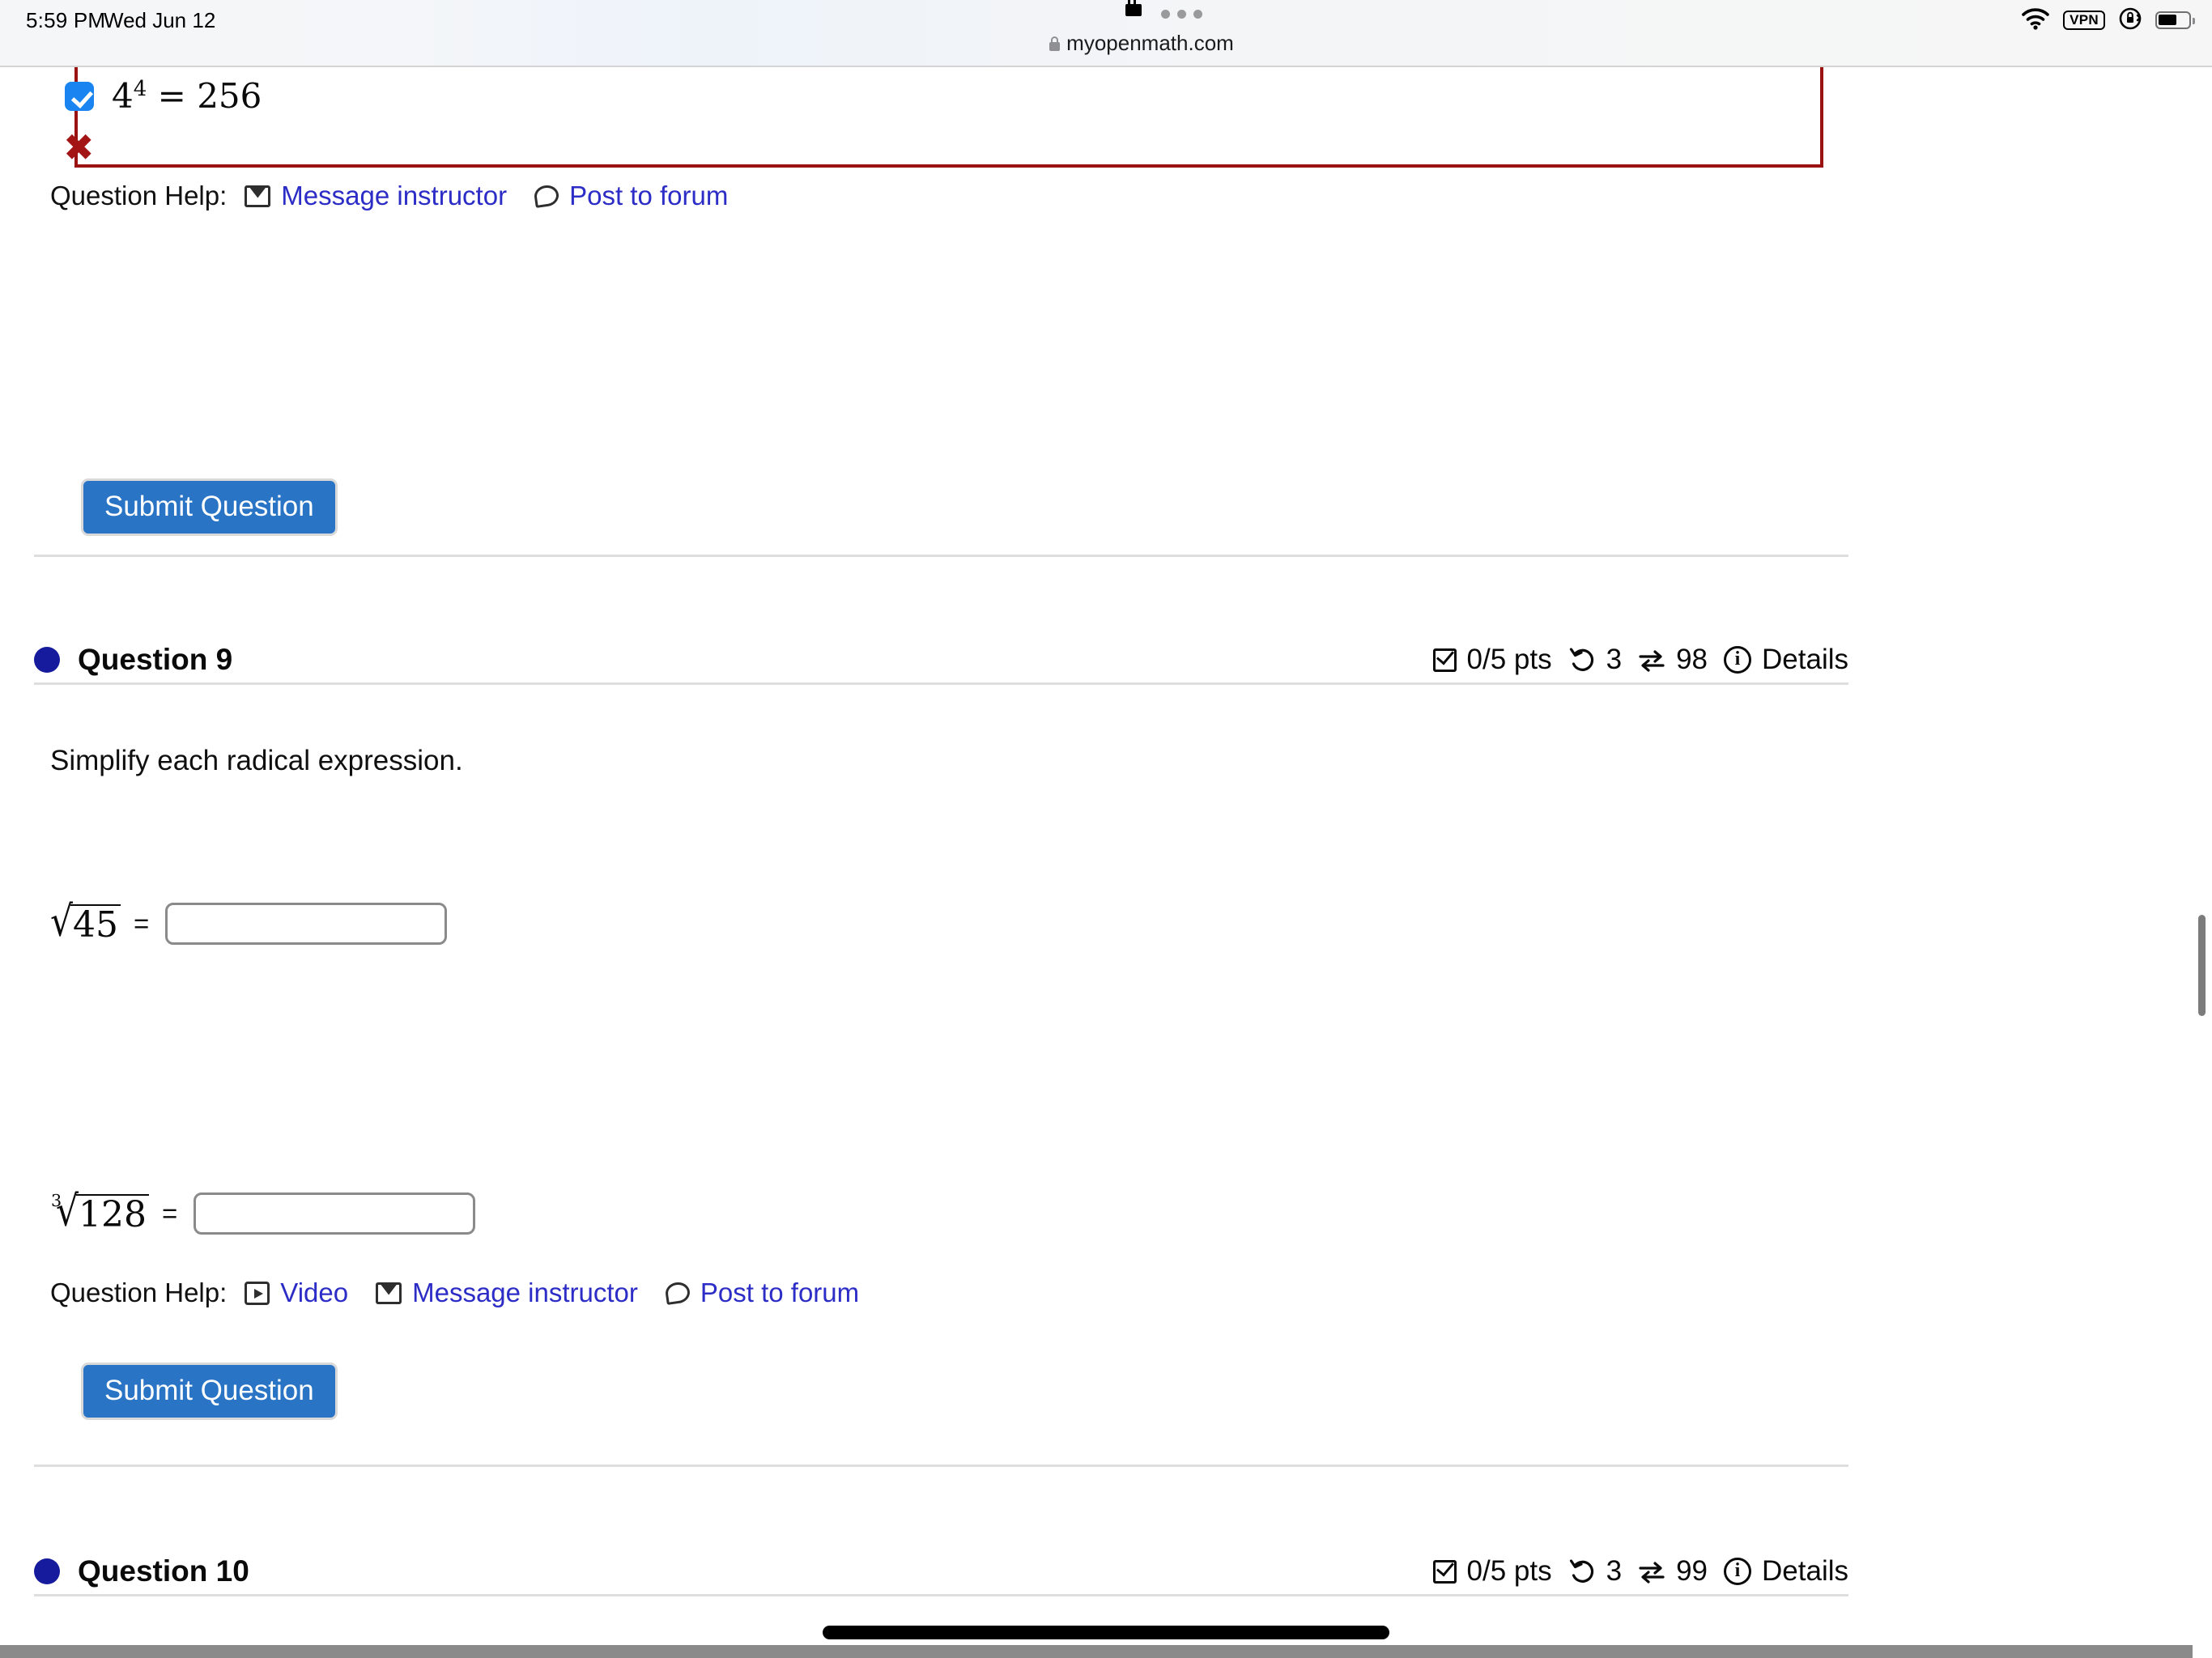 This screenshot has width=2212, height=1658. I want to click on orientation-lock-icon, so click(2130, 20).